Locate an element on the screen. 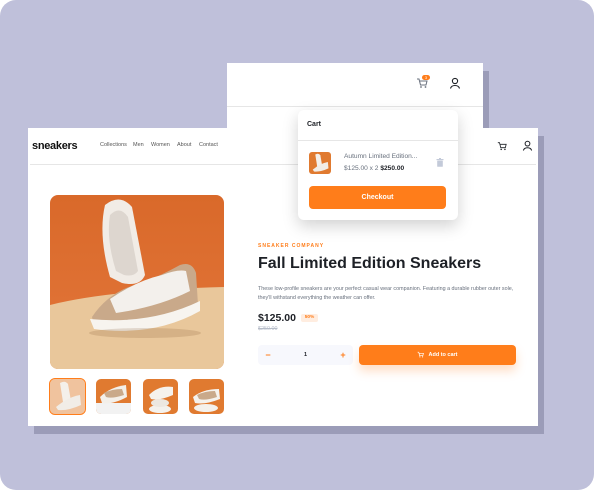  logo: sneakers is located at coordinates (55, 146).